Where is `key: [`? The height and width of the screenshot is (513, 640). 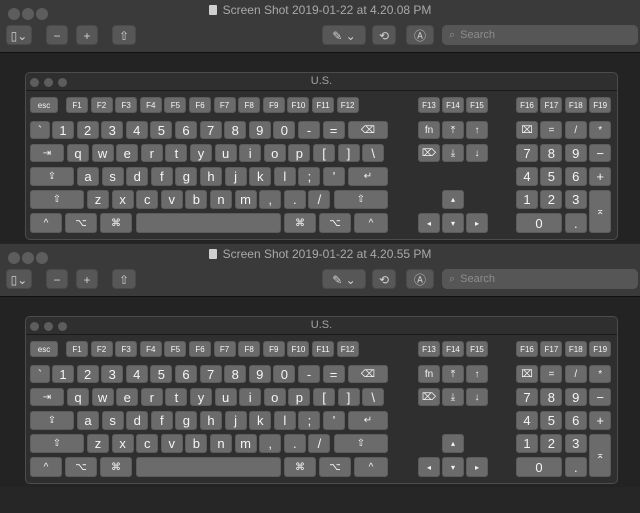 key: [ is located at coordinates (324, 153).